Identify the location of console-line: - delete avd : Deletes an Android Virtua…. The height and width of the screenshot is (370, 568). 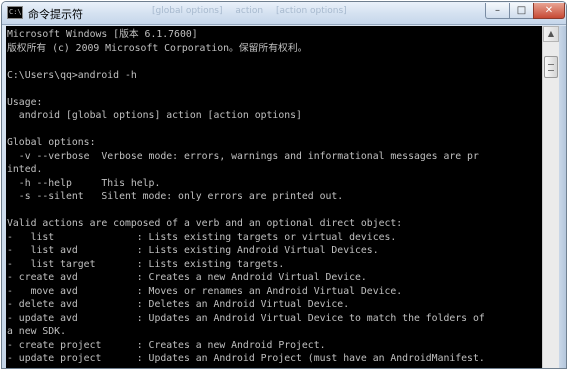
(178, 304).